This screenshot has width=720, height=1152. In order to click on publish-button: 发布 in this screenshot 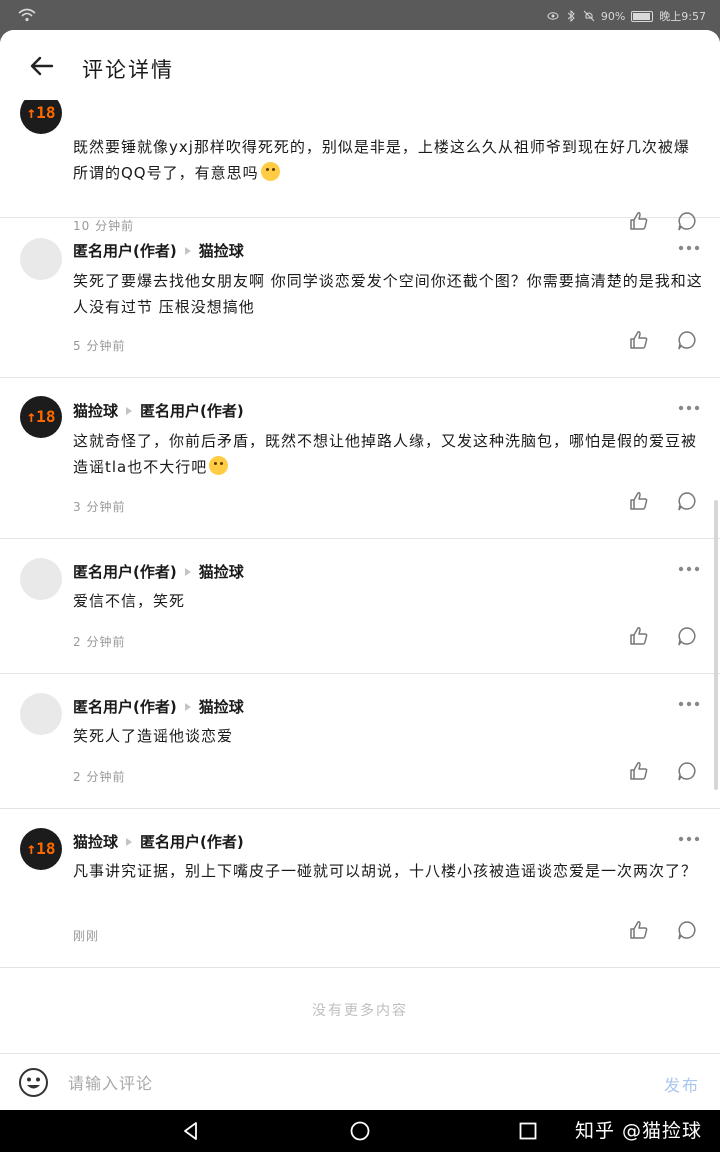, I will do `click(682, 1084)`.